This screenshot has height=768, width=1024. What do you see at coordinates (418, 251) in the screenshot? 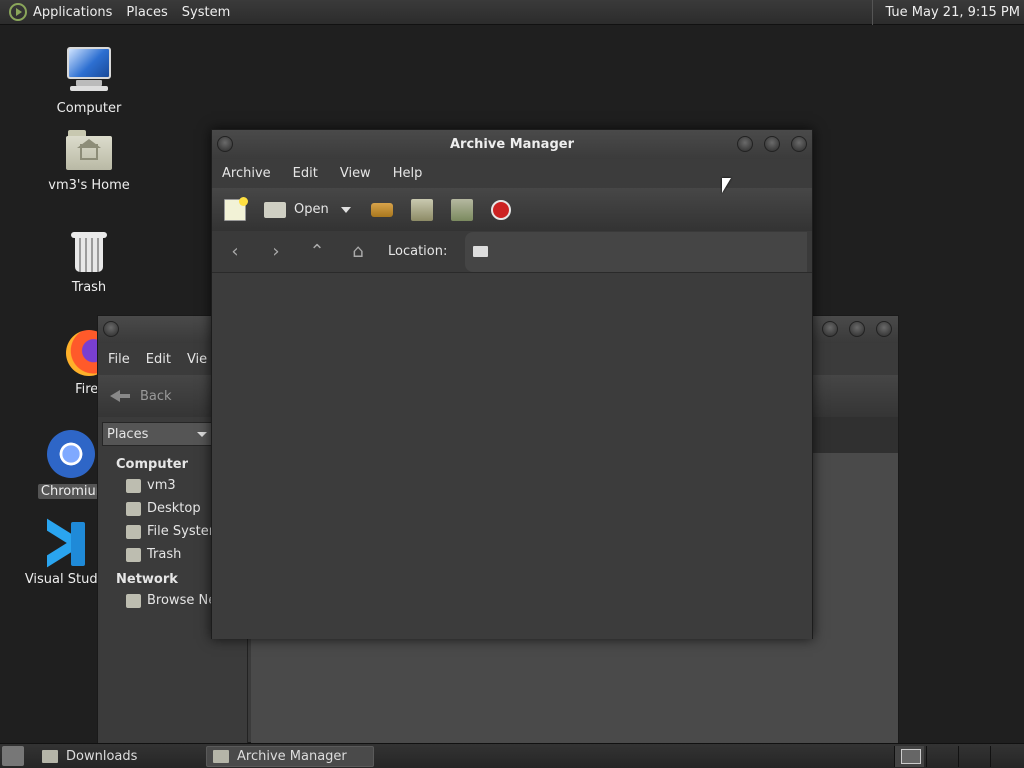
I see `location-label: Location:` at bounding box center [418, 251].